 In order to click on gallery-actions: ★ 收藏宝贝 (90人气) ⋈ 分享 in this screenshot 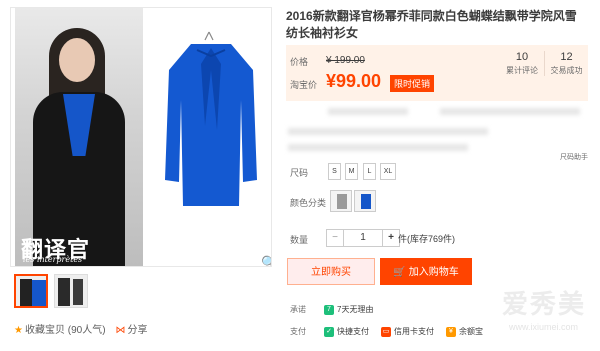, I will do `click(81, 328)`.